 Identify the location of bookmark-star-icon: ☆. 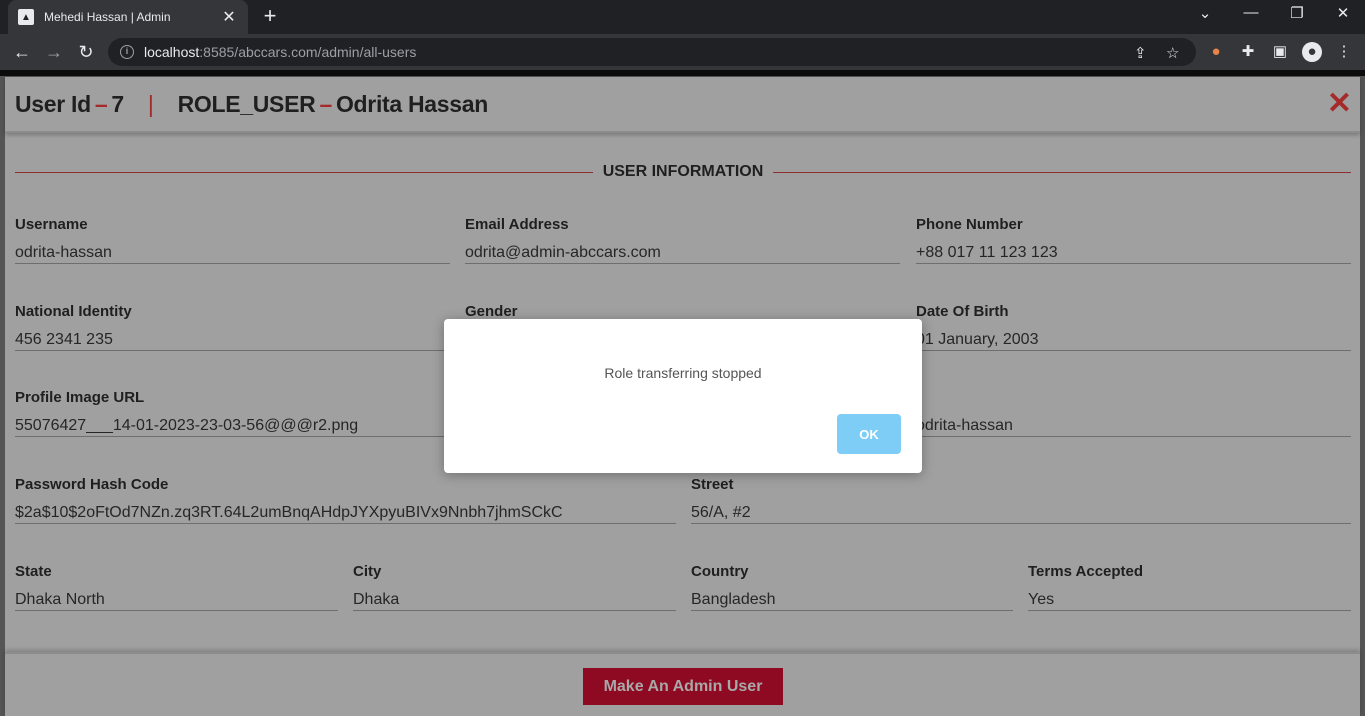
(1172, 53).